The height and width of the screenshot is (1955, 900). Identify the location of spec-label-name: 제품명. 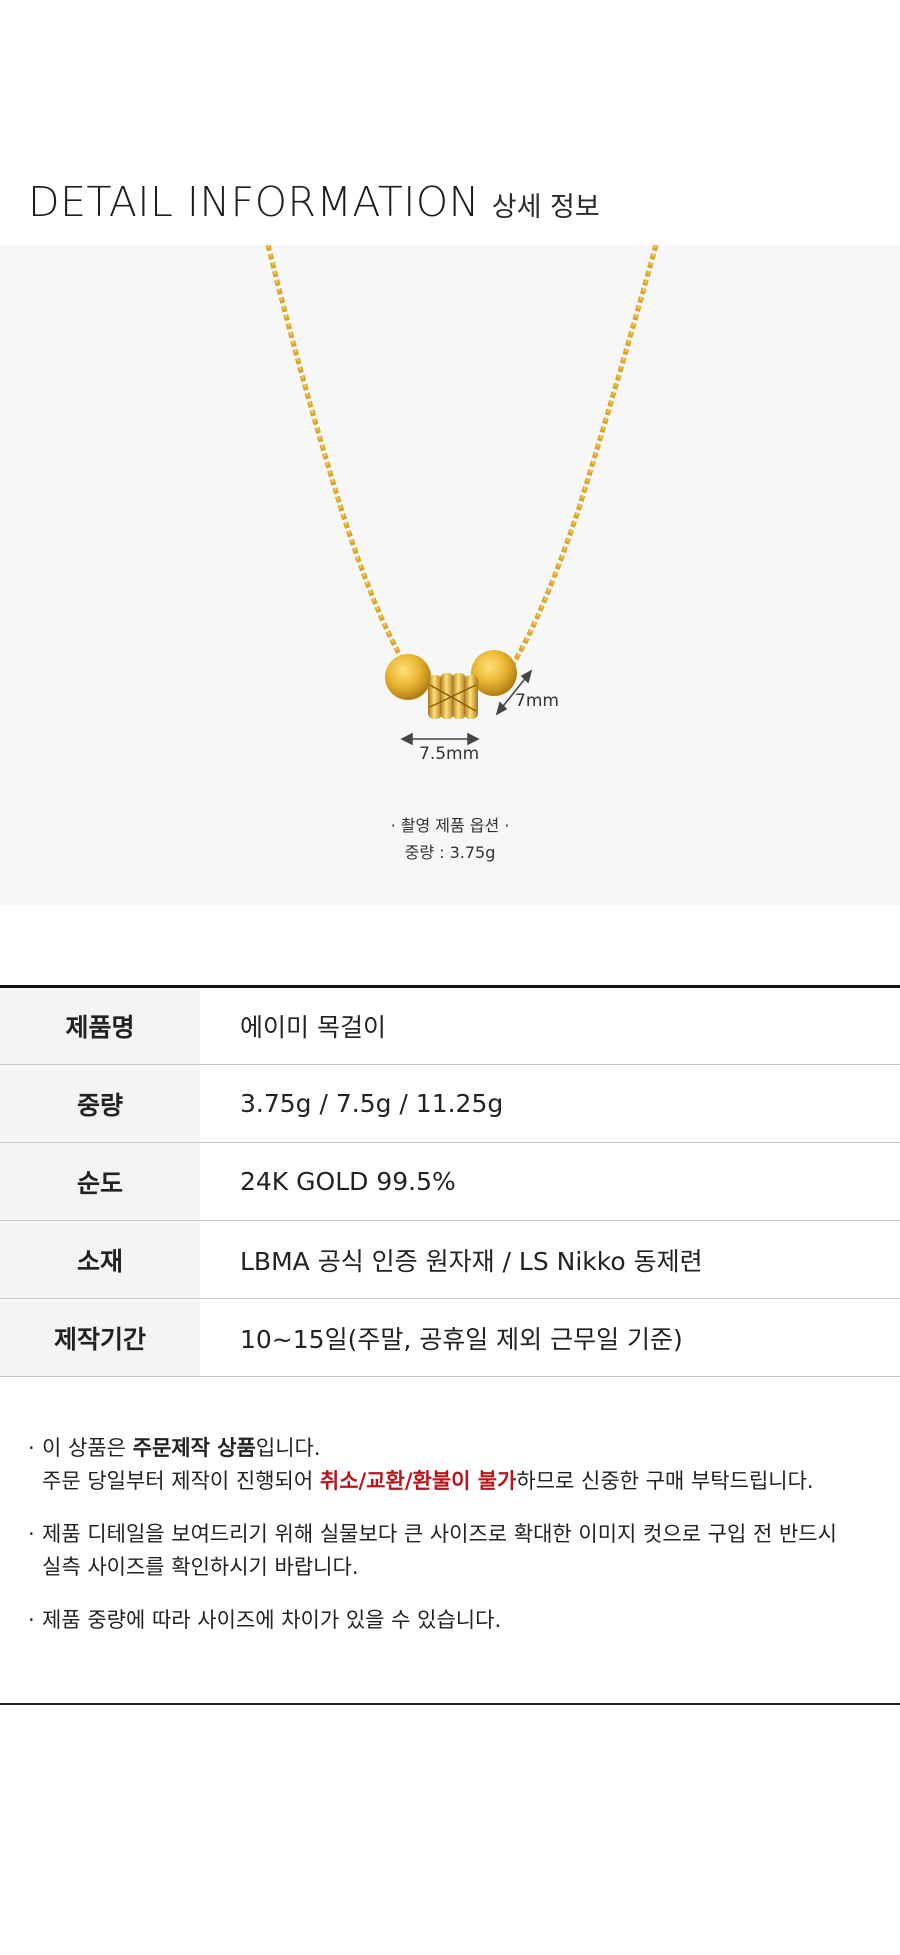
(100, 1025).